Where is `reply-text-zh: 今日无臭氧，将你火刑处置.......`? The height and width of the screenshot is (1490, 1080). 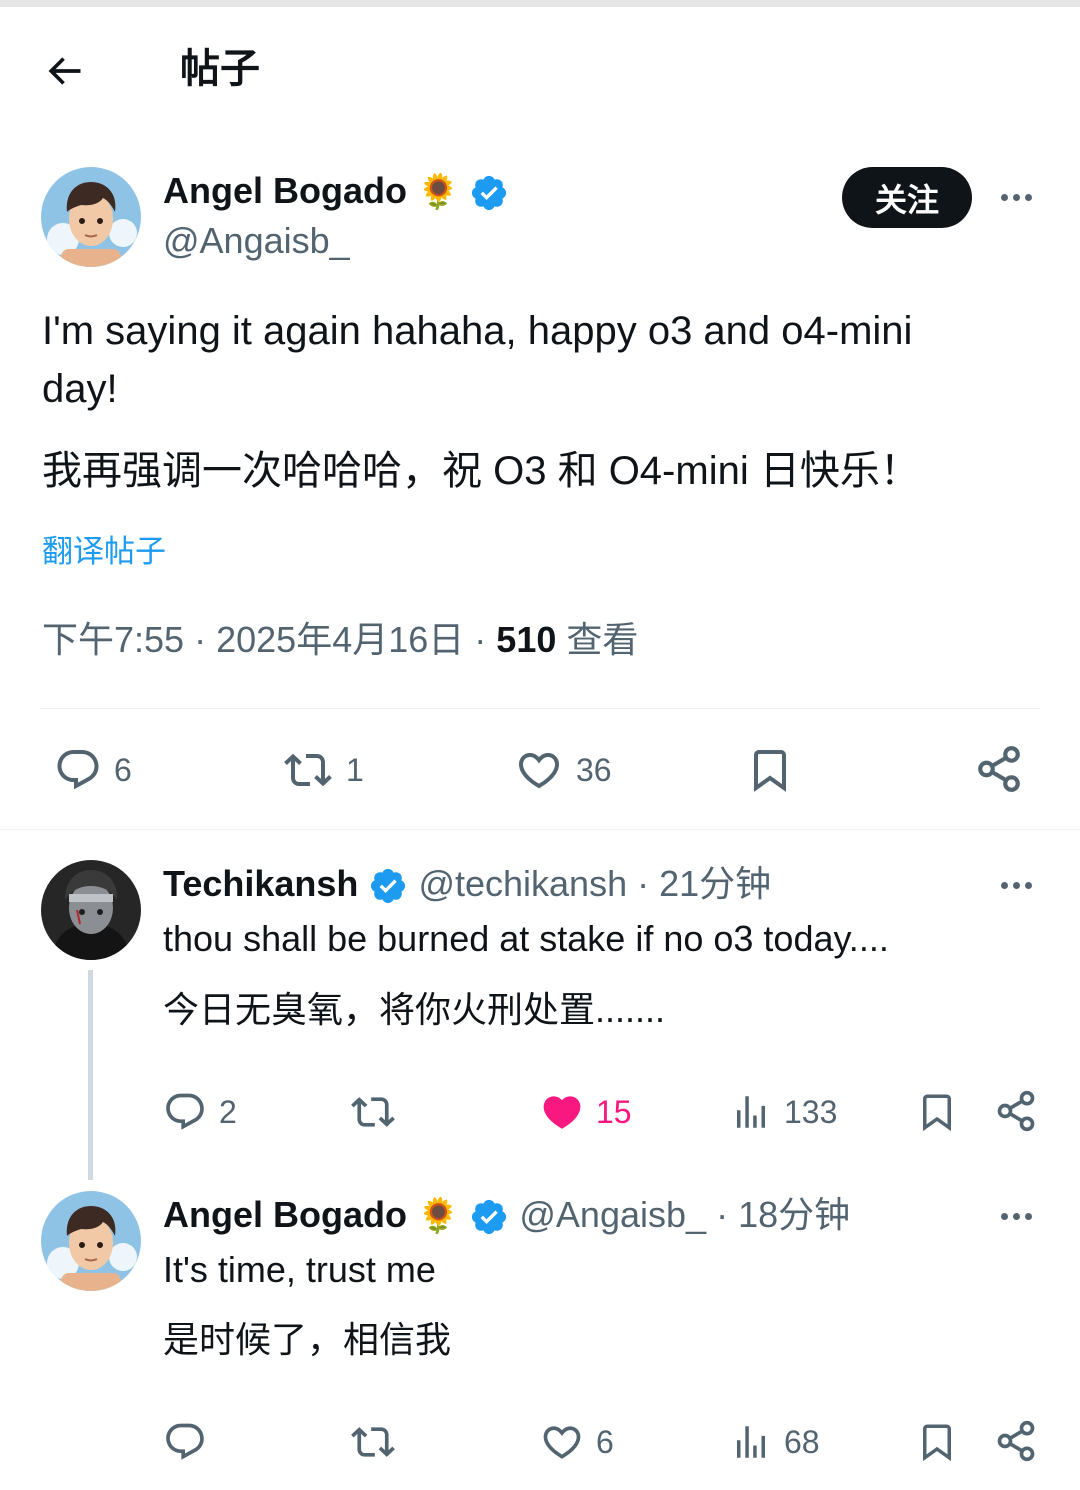 reply-text-zh: 今日无臭氧，将你火刑处置....... is located at coordinates (414, 1009).